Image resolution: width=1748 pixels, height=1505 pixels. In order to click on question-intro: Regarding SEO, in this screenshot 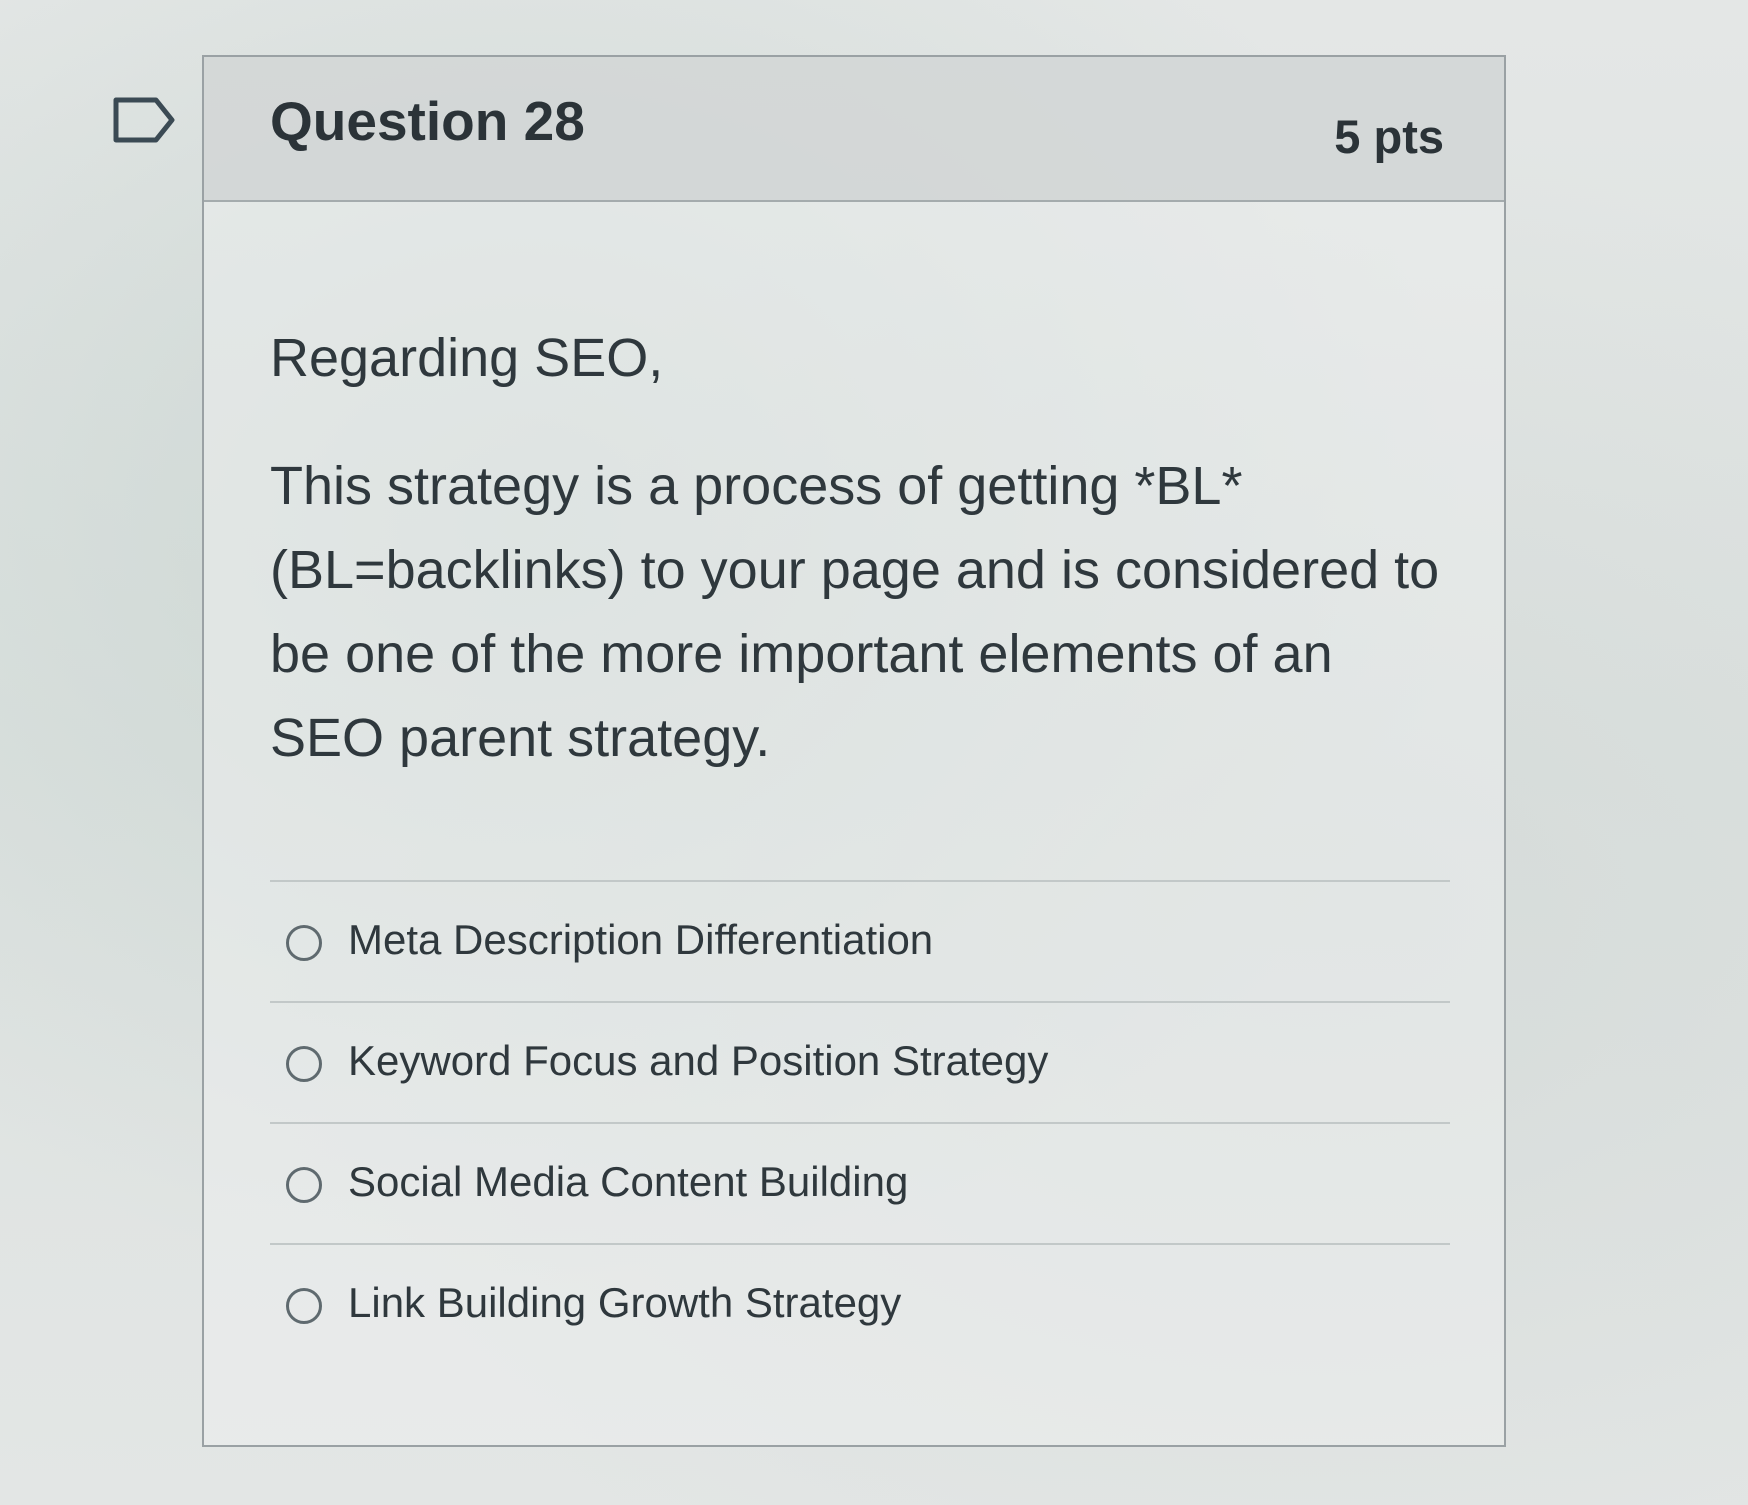, I will do `click(467, 358)`.